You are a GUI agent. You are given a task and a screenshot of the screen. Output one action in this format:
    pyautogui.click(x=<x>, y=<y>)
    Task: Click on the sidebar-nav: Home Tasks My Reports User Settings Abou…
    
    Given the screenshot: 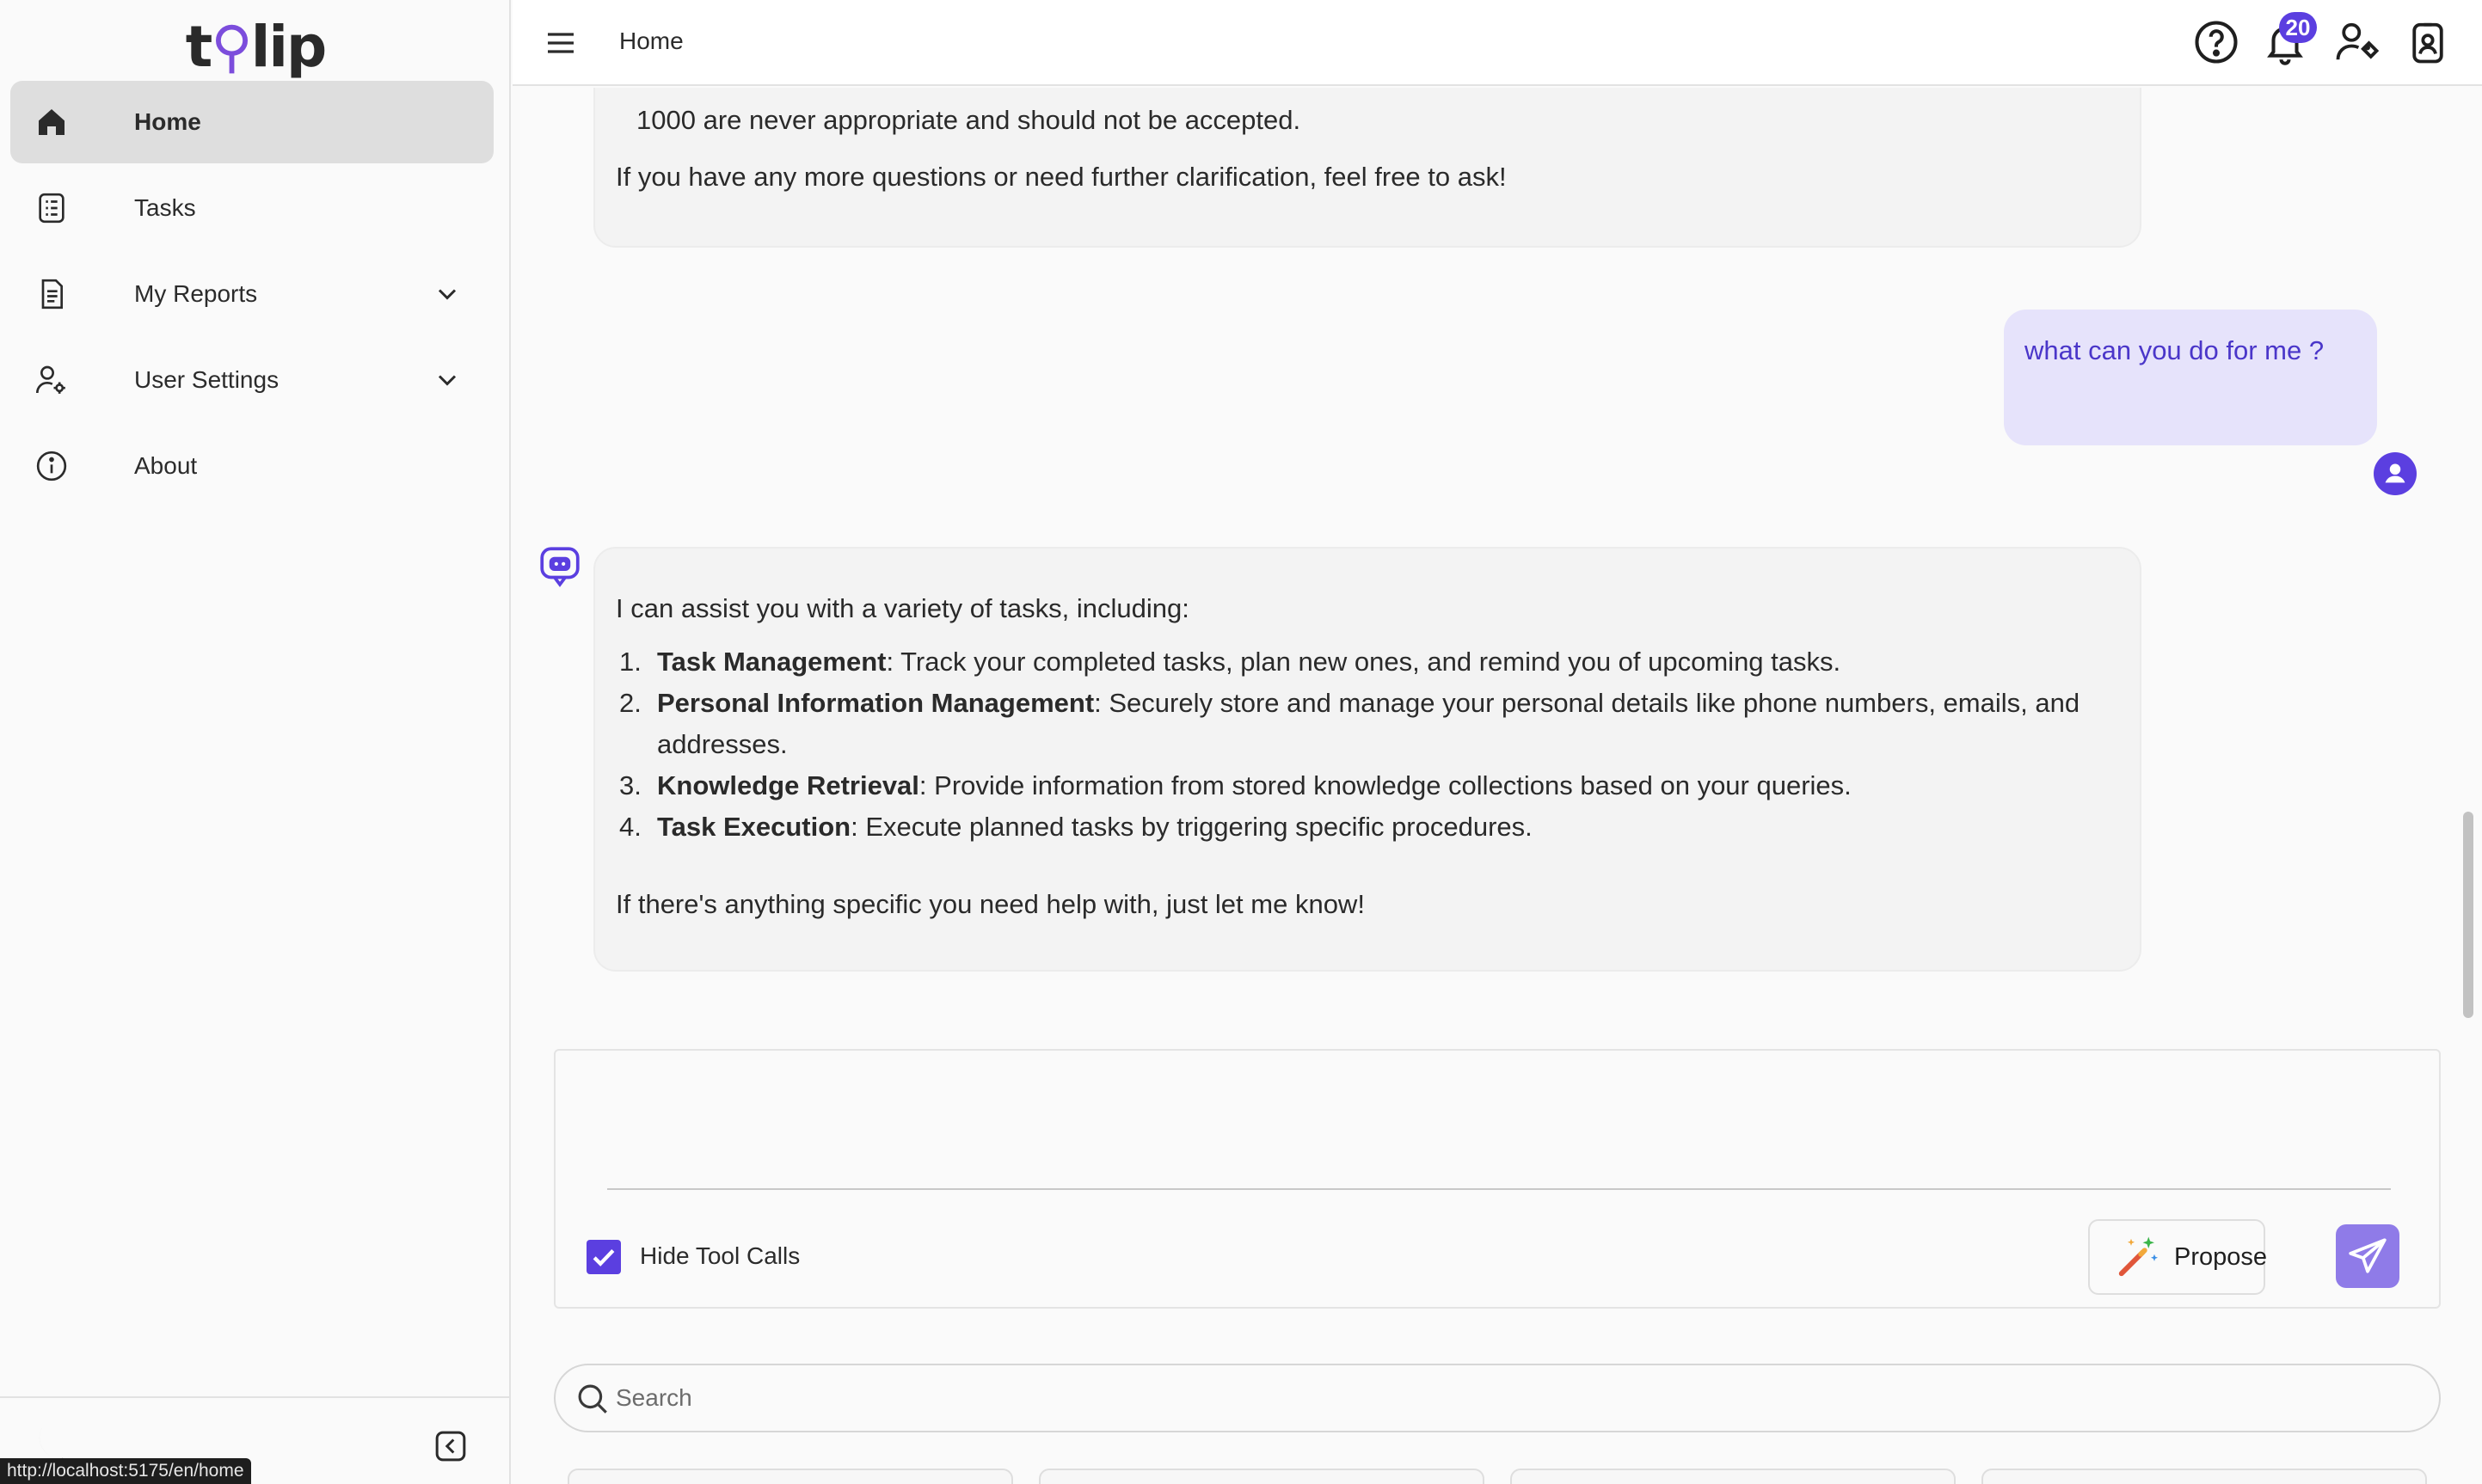 What is the action you would take?
    pyautogui.click(x=252, y=296)
    